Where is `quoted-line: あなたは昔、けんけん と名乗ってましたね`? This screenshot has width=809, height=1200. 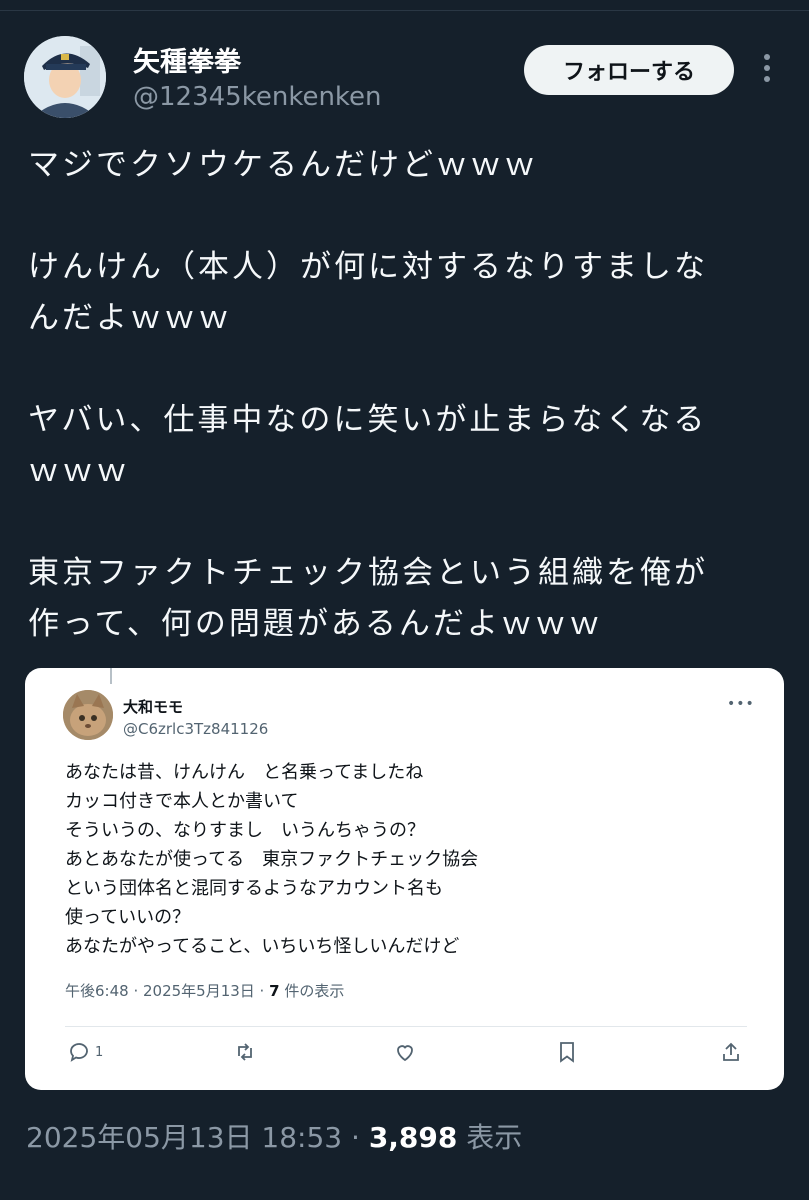
quoted-line: あなたは昔、けんけん と名乗ってましたね is located at coordinates (244, 772).